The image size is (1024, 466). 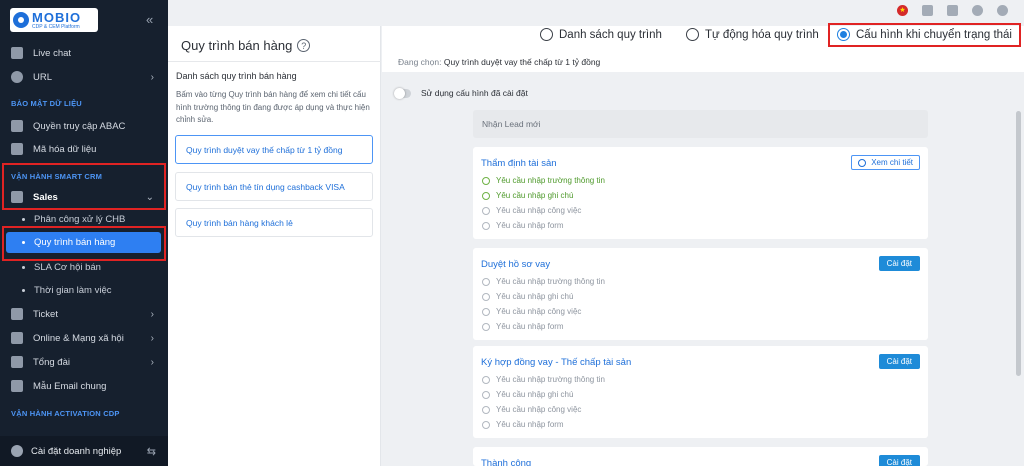 I want to click on section-activation-cdp: VẬN HÀNH ACTIVATION CDP, so click(x=65, y=413).